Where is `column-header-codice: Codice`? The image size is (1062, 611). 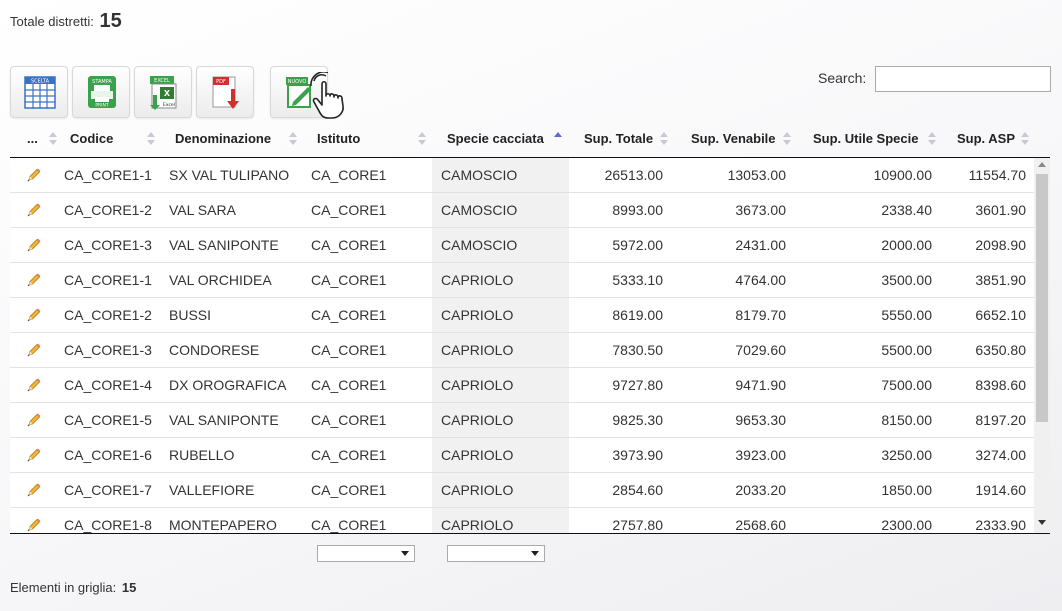
column-header-codice: Codice is located at coordinates (91, 139).